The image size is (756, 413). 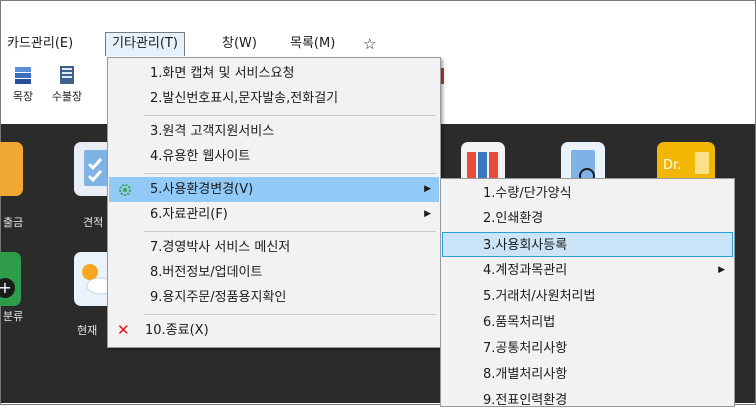 I want to click on submenu-item-label: 3.사용회사등록, so click(x=525, y=245).